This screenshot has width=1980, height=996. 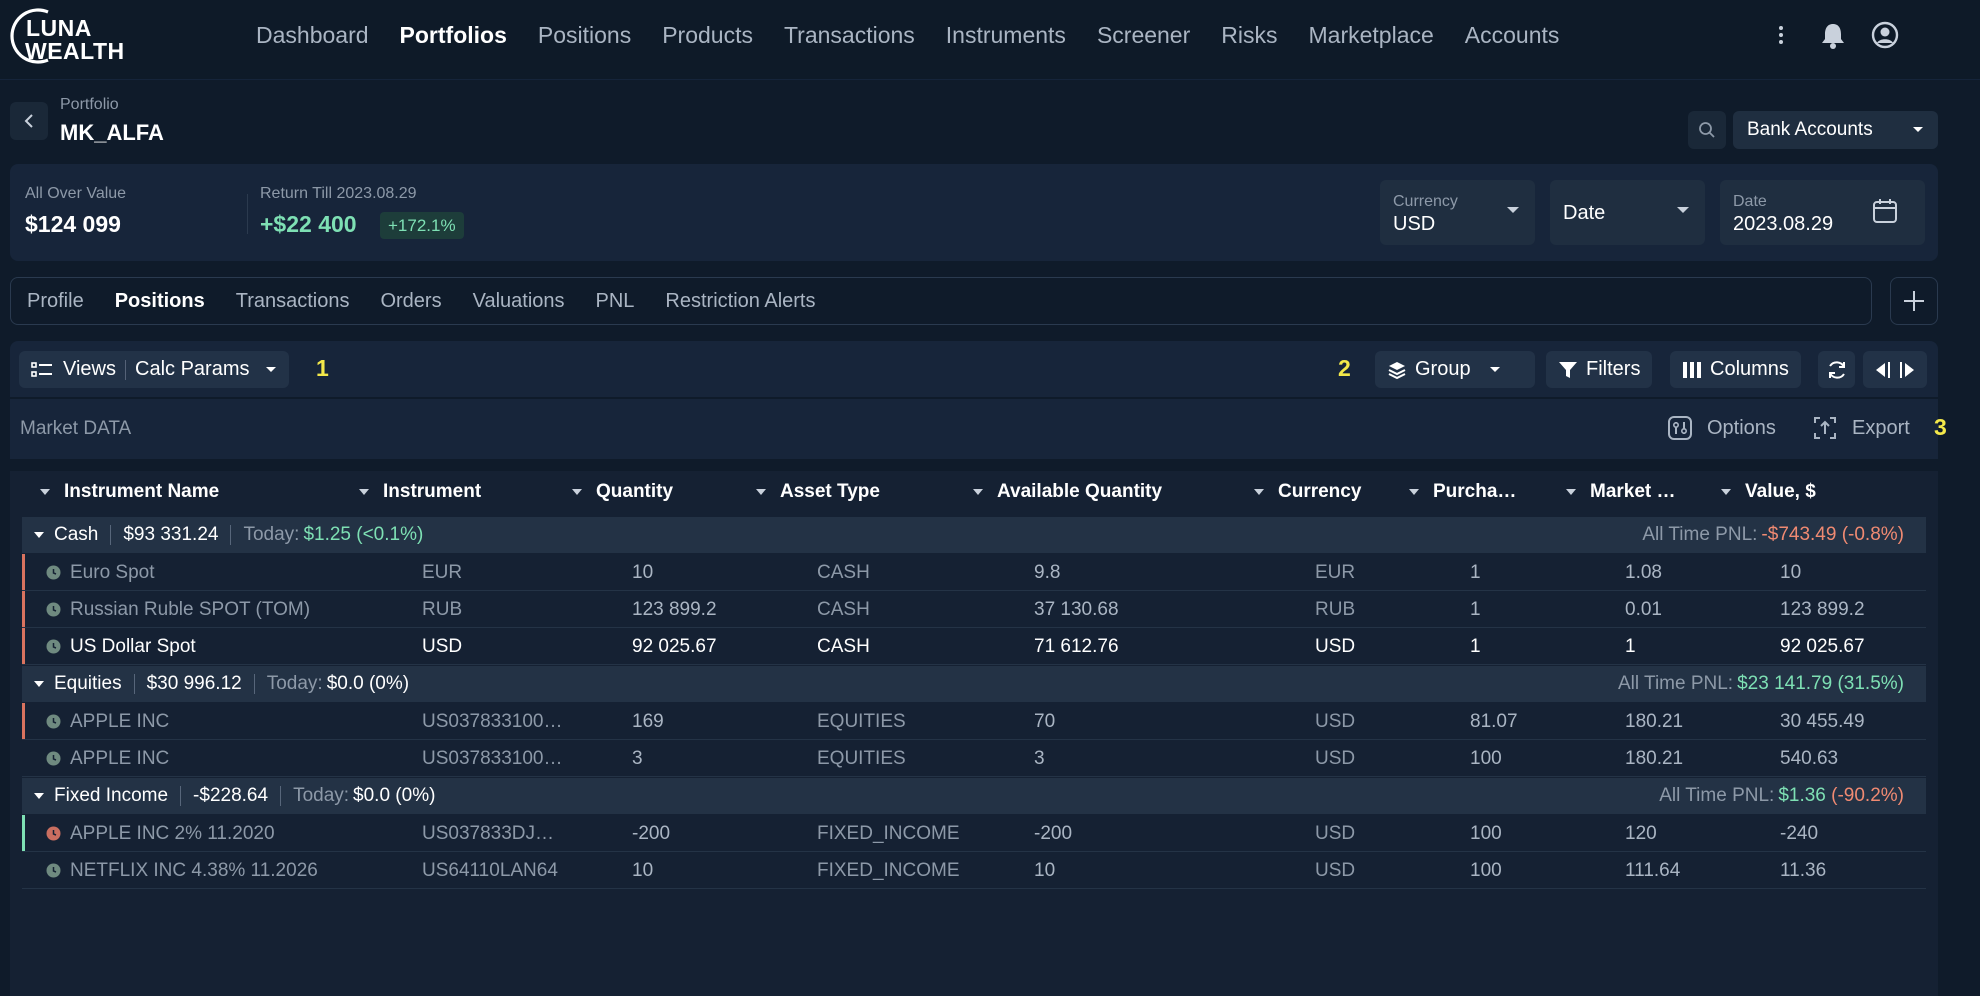 What do you see at coordinates (1735, 369) in the screenshot?
I see `columns-button: Columns` at bounding box center [1735, 369].